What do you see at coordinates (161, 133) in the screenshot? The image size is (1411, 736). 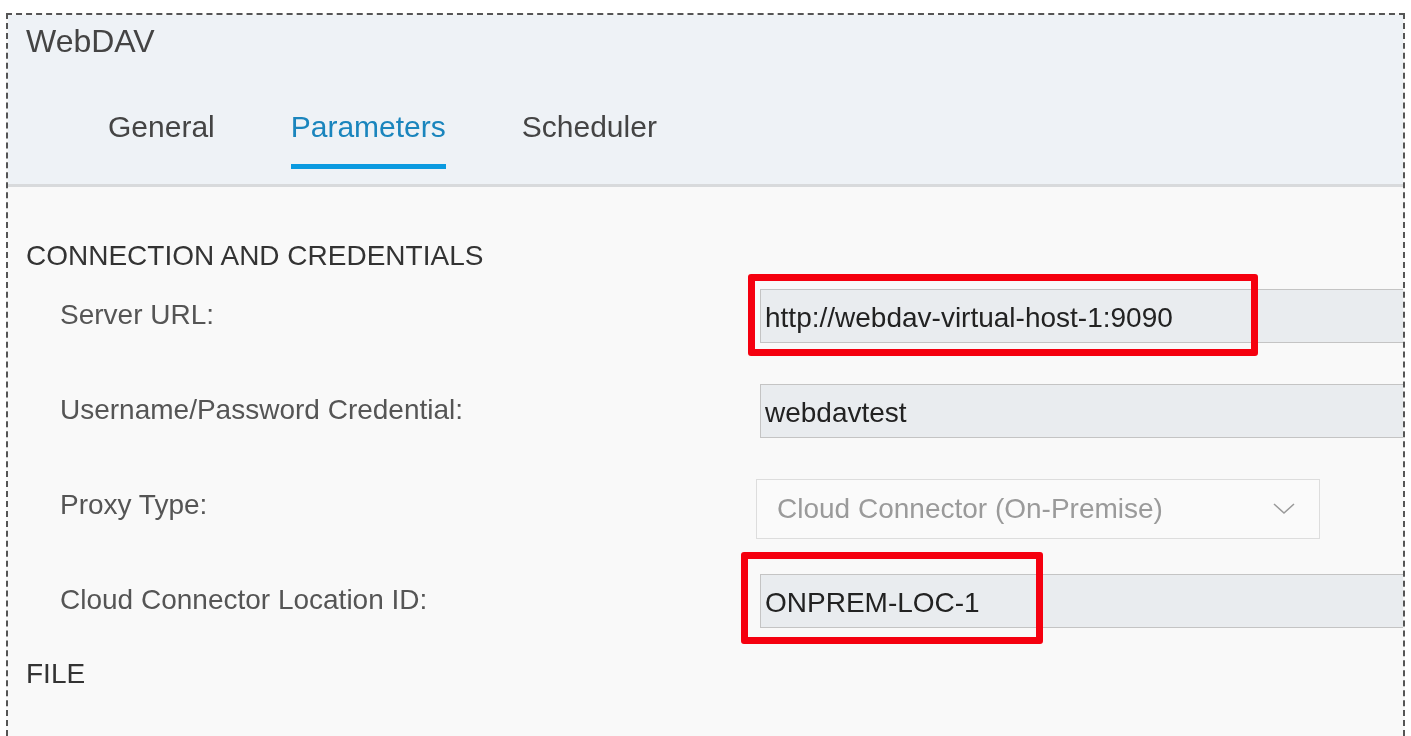 I see `tab: General` at bounding box center [161, 133].